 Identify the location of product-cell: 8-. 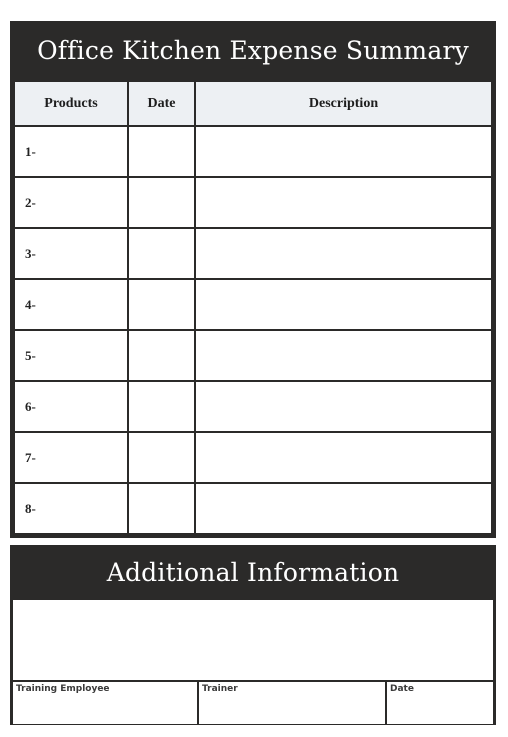
(71, 508).